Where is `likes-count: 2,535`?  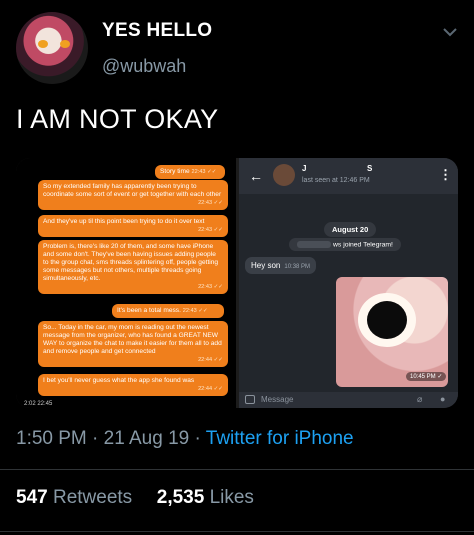 likes-count: 2,535 is located at coordinates (181, 497).